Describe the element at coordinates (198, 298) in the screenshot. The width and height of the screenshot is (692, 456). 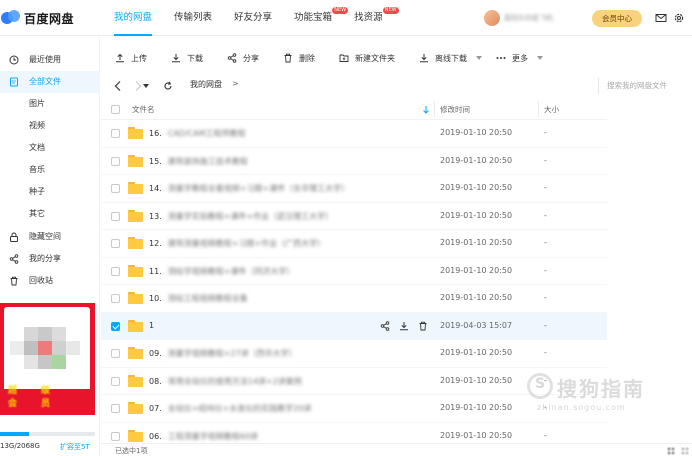
I see `file-name: 10. 测绘工程视频教程全集` at that location.